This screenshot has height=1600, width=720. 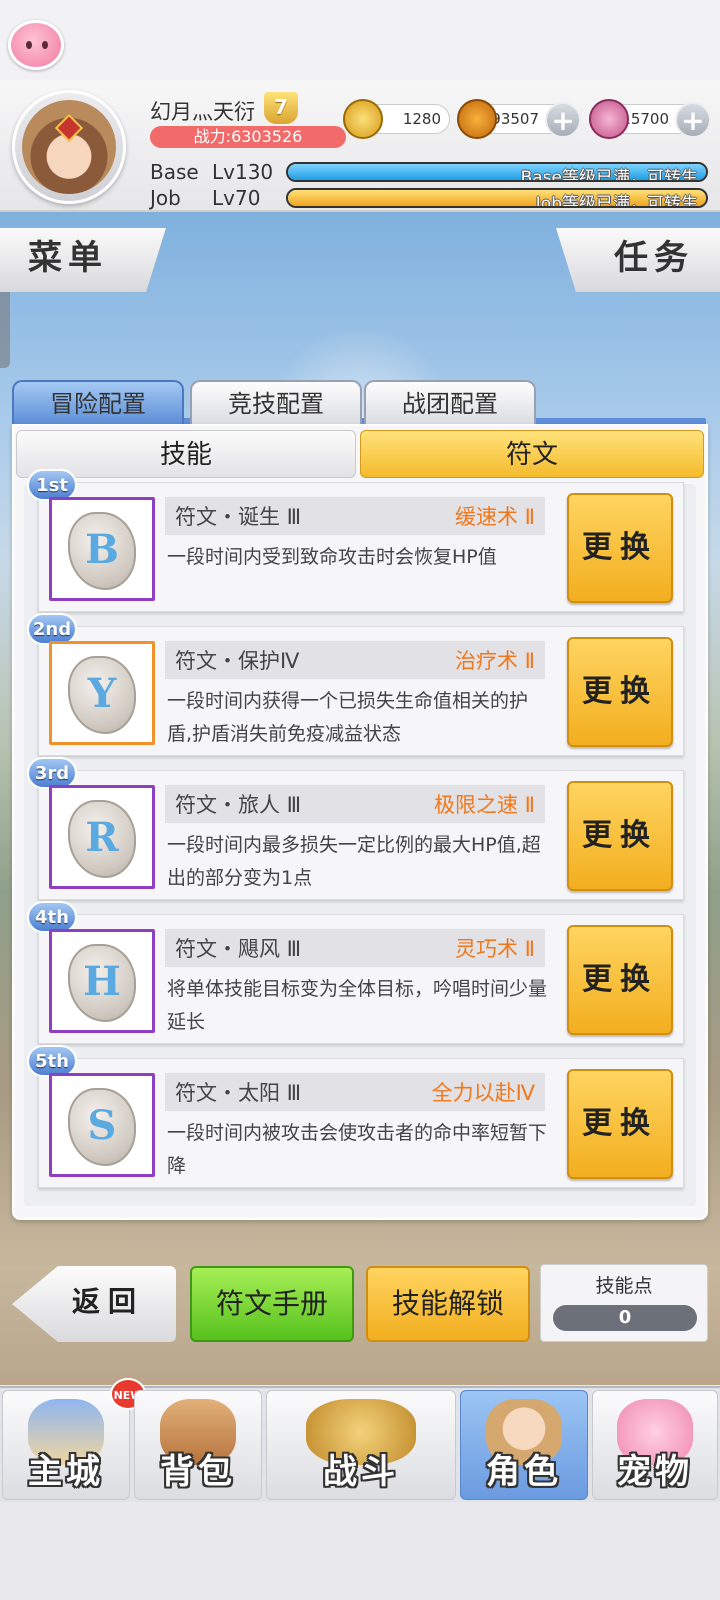 What do you see at coordinates (332, 557) in the screenshot?
I see `rune-description: 一段时间内受到致命攻击时会恢复HP值` at bounding box center [332, 557].